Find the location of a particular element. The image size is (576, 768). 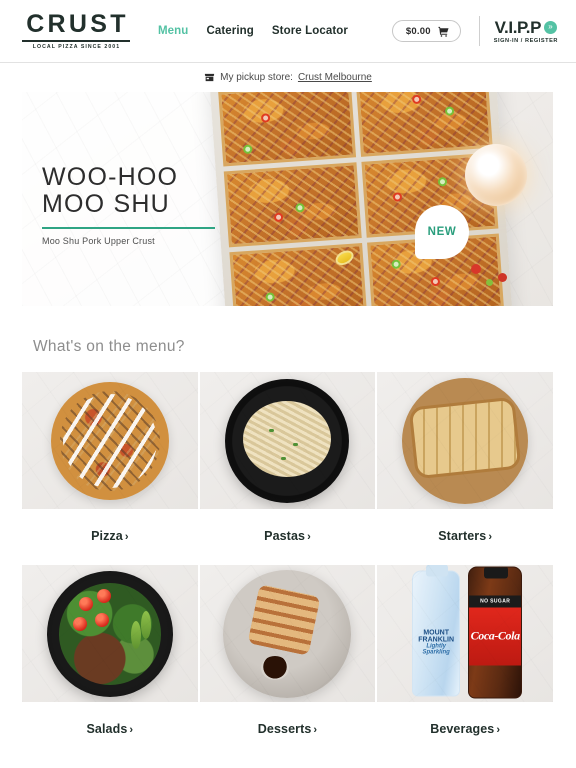

menu-tile-label-beverages: Beverages › is located at coordinates (465, 730).